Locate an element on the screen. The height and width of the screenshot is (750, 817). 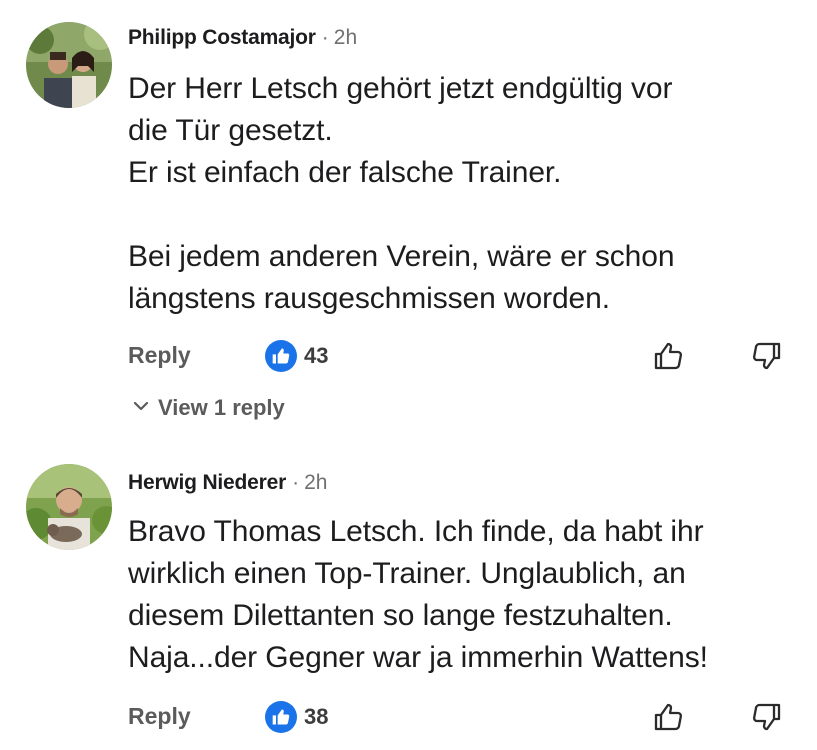
comment-actions: Reply 38 is located at coordinates (458, 717).